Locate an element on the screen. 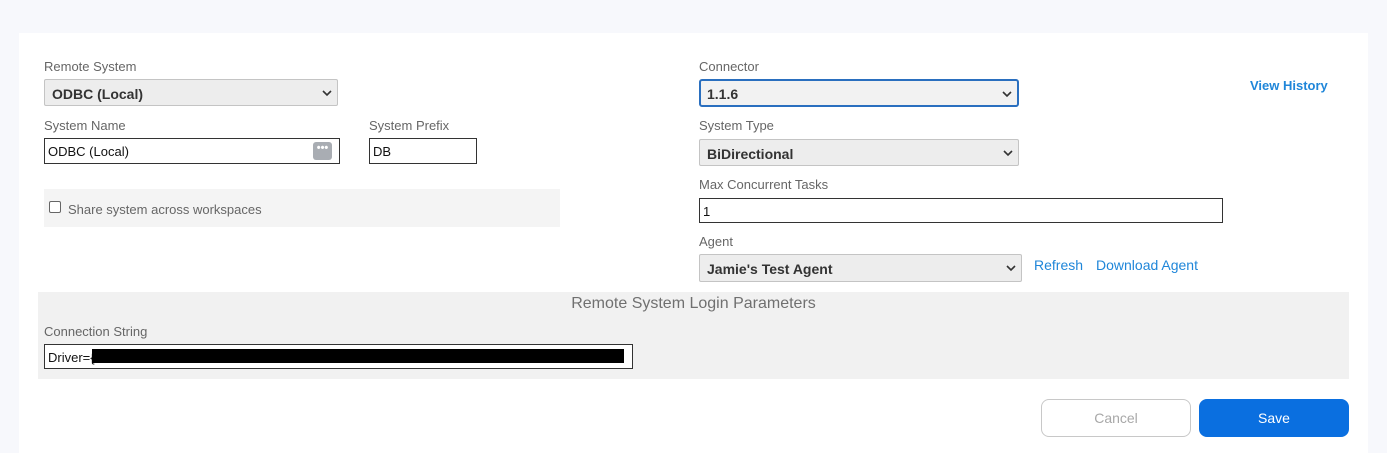 Image resolution: width=1387 pixels, height=453 pixels. system-prefix-label: System Prefix is located at coordinates (409, 125).